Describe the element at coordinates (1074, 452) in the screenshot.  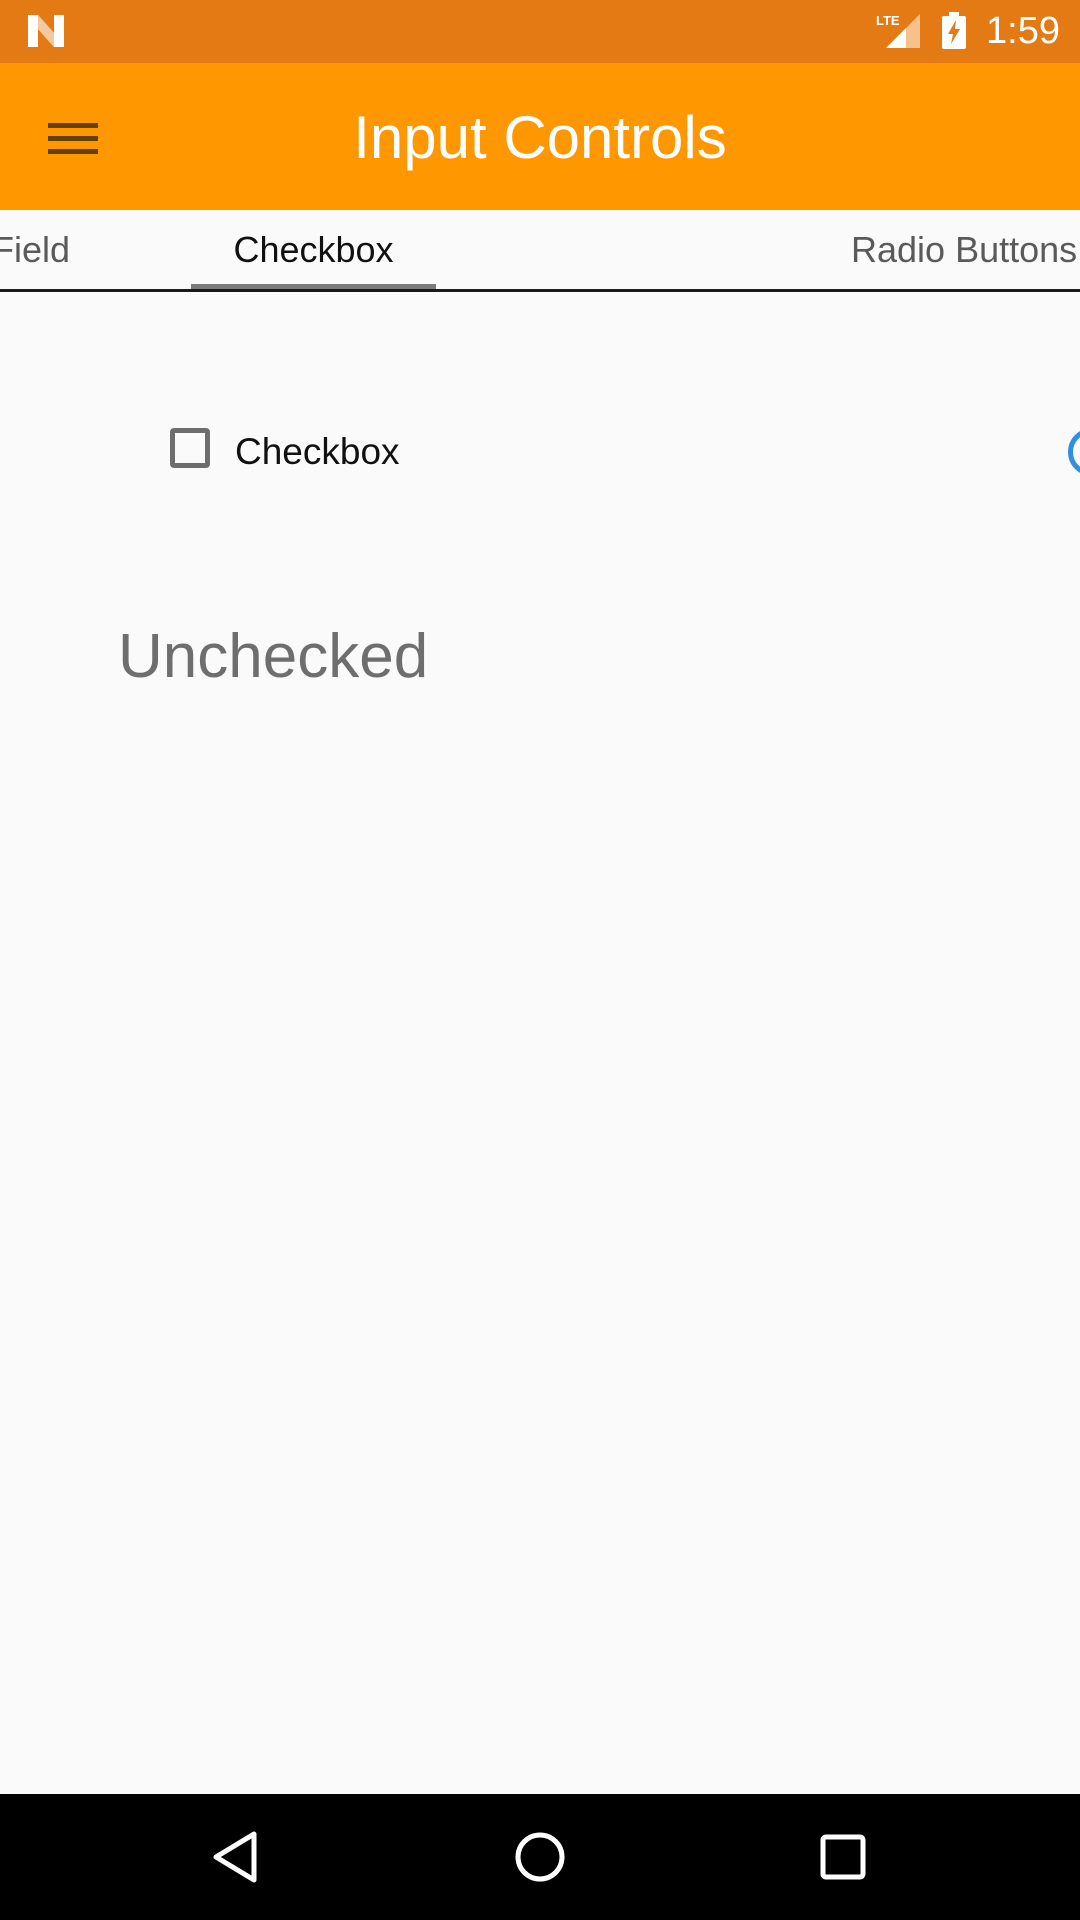
I see `radio-button-partial` at that location.